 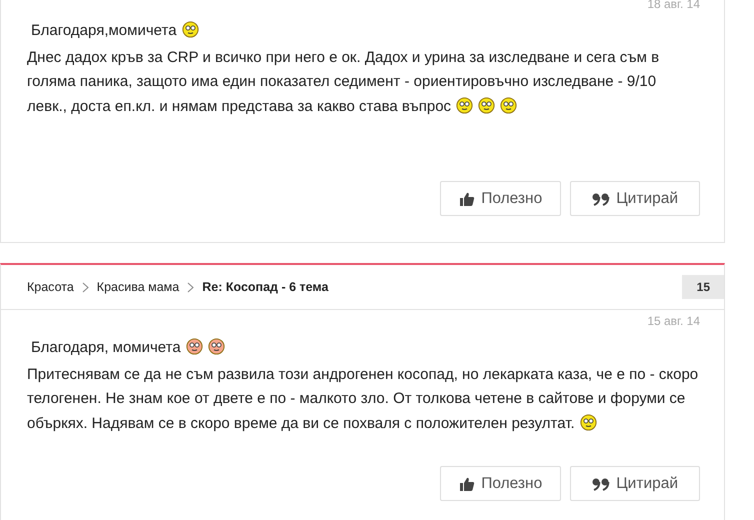 What do you see at coordinates (363, 399) in the screenshot?
I see `post-text: Притеснявам се да не съм развила този андрогенен косопад, но лекарката каза, че е по - скоро телогенен. Не знам кое от двете е по - малкото зло. От толкова четене в сайтове и форуми се объркях. Надявам се в скоро време да ви се похваля с положителен резултат.` at bounding box center [363, 399].